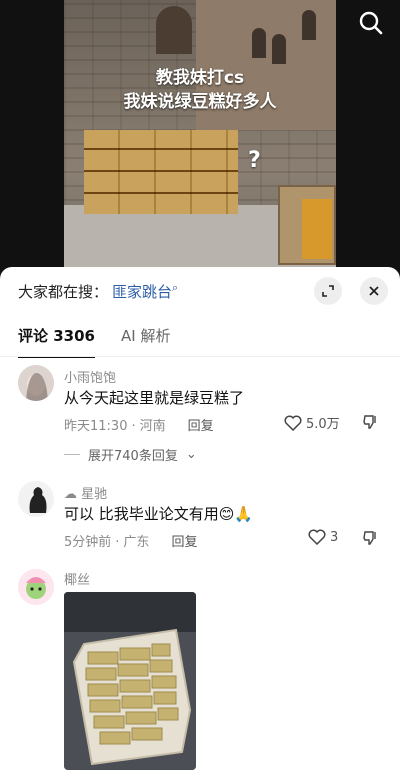 This screenshot has width=400, height=773. What do you see at coordinates (96, 426) in the screenshot?
I see `comment-time: 昨天11:30` at bounding box center [96, 426].